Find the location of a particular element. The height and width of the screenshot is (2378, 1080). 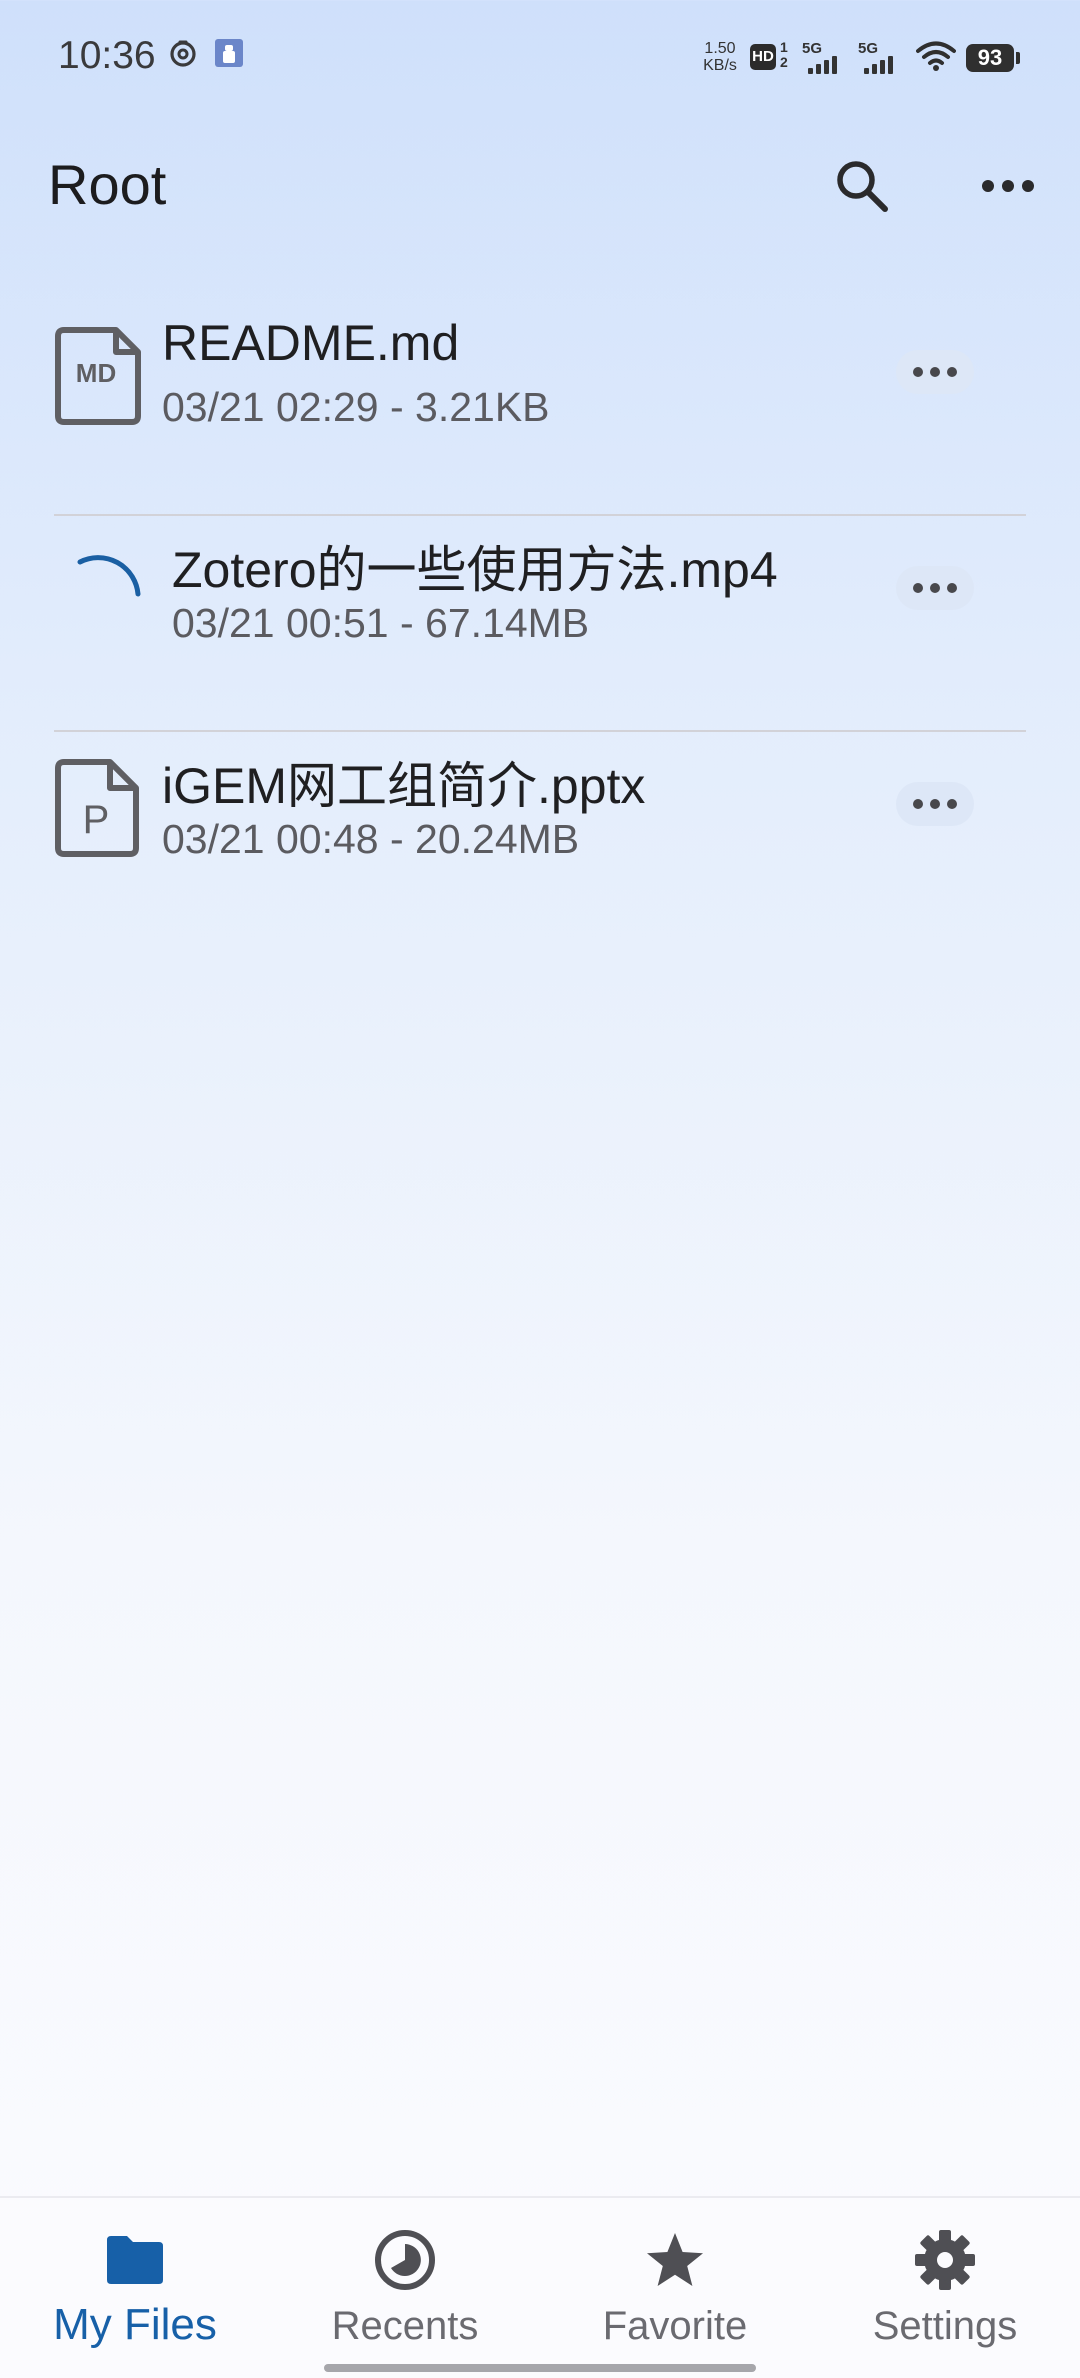

bottom-nav: My Files Recents Favorite Settings is located at coordinates (540, 2287).